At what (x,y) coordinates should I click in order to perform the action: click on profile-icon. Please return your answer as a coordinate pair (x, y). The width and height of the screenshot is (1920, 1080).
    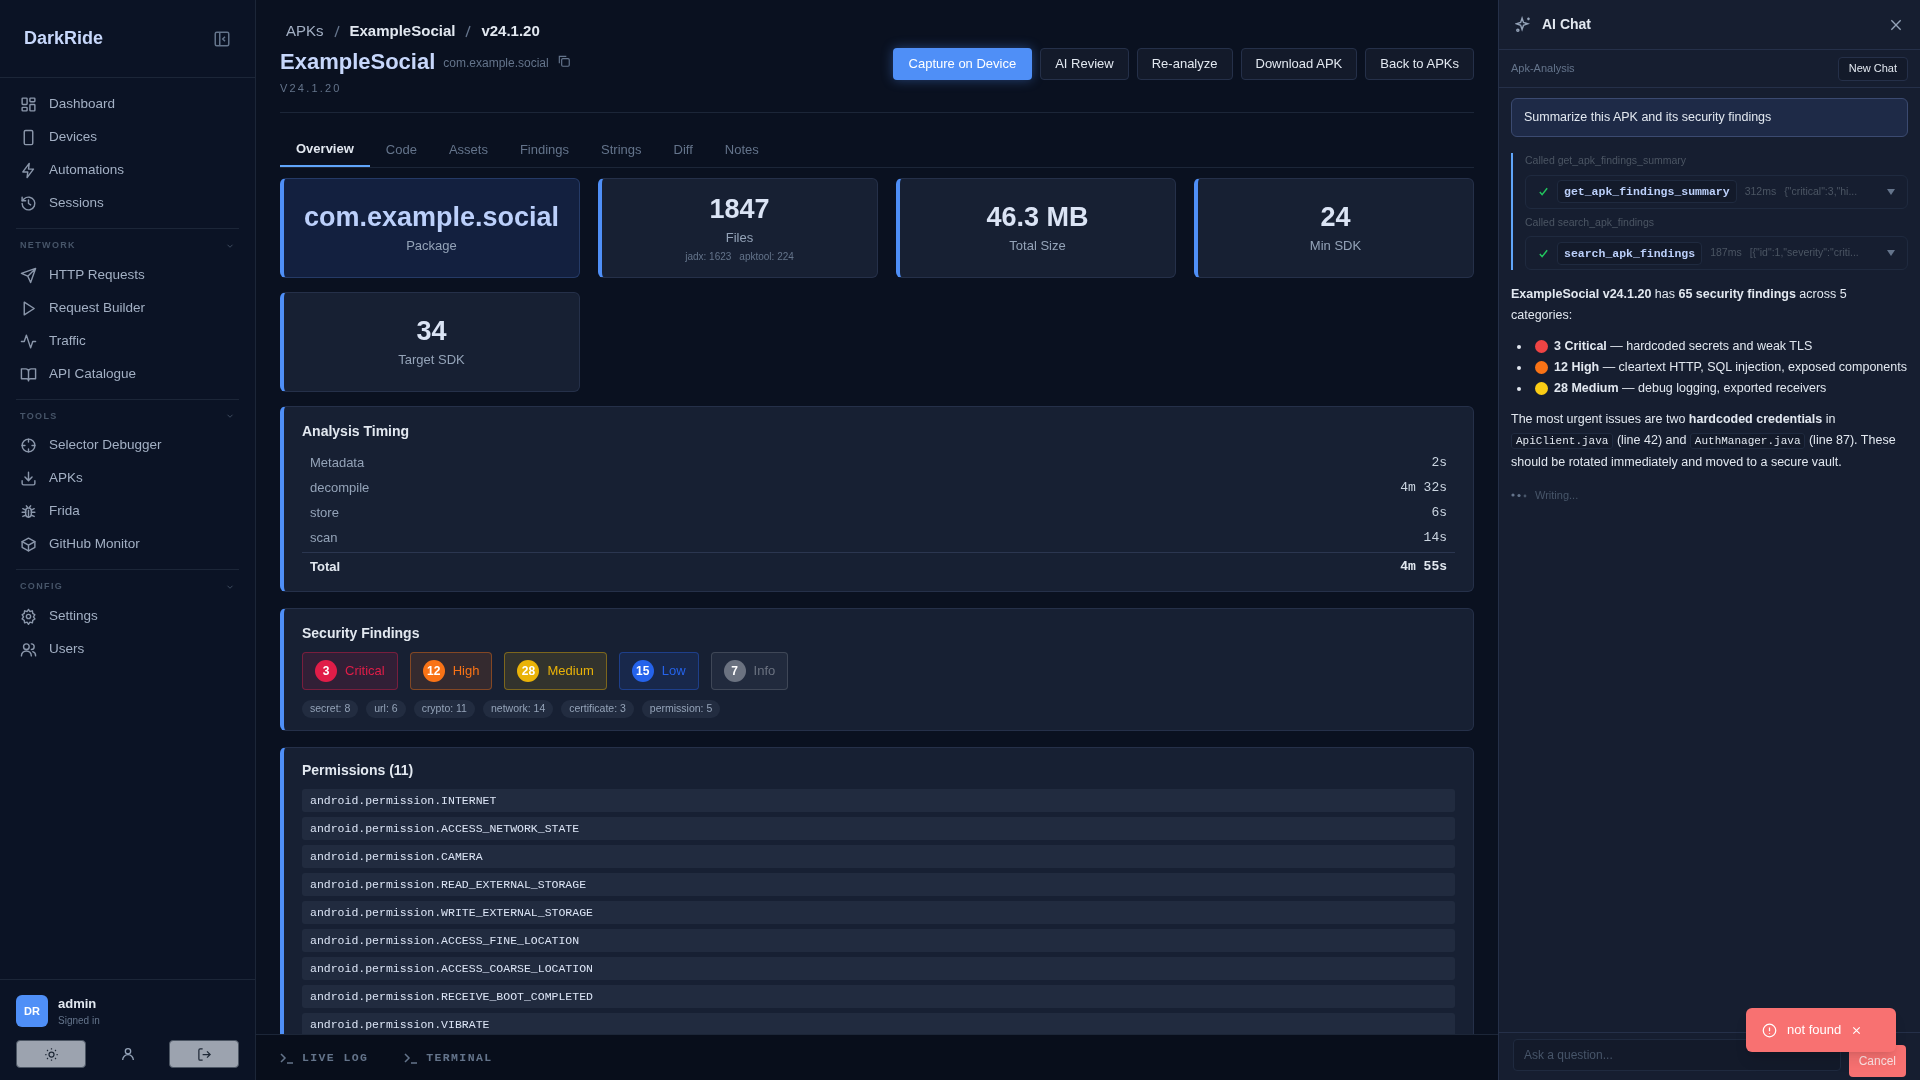
    Looking at the image, I should click on (127, 1054).